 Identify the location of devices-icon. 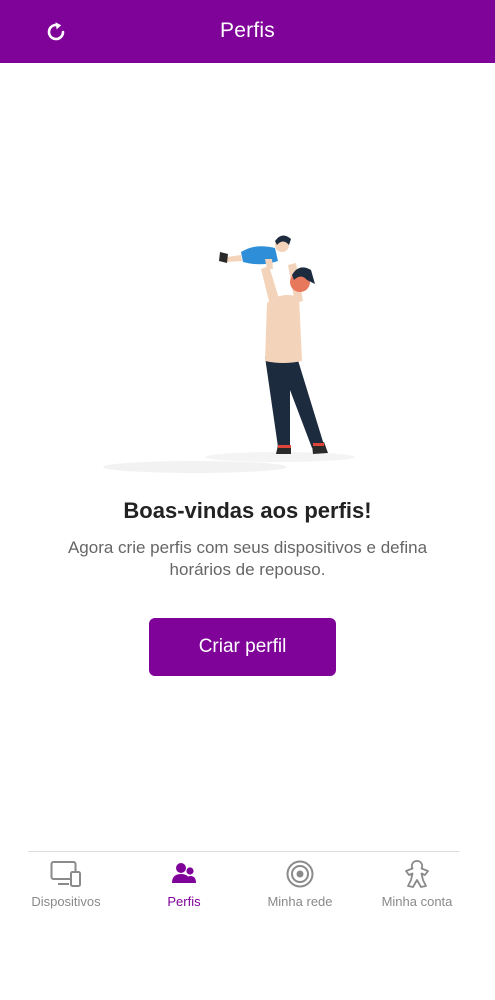
(65, 874).